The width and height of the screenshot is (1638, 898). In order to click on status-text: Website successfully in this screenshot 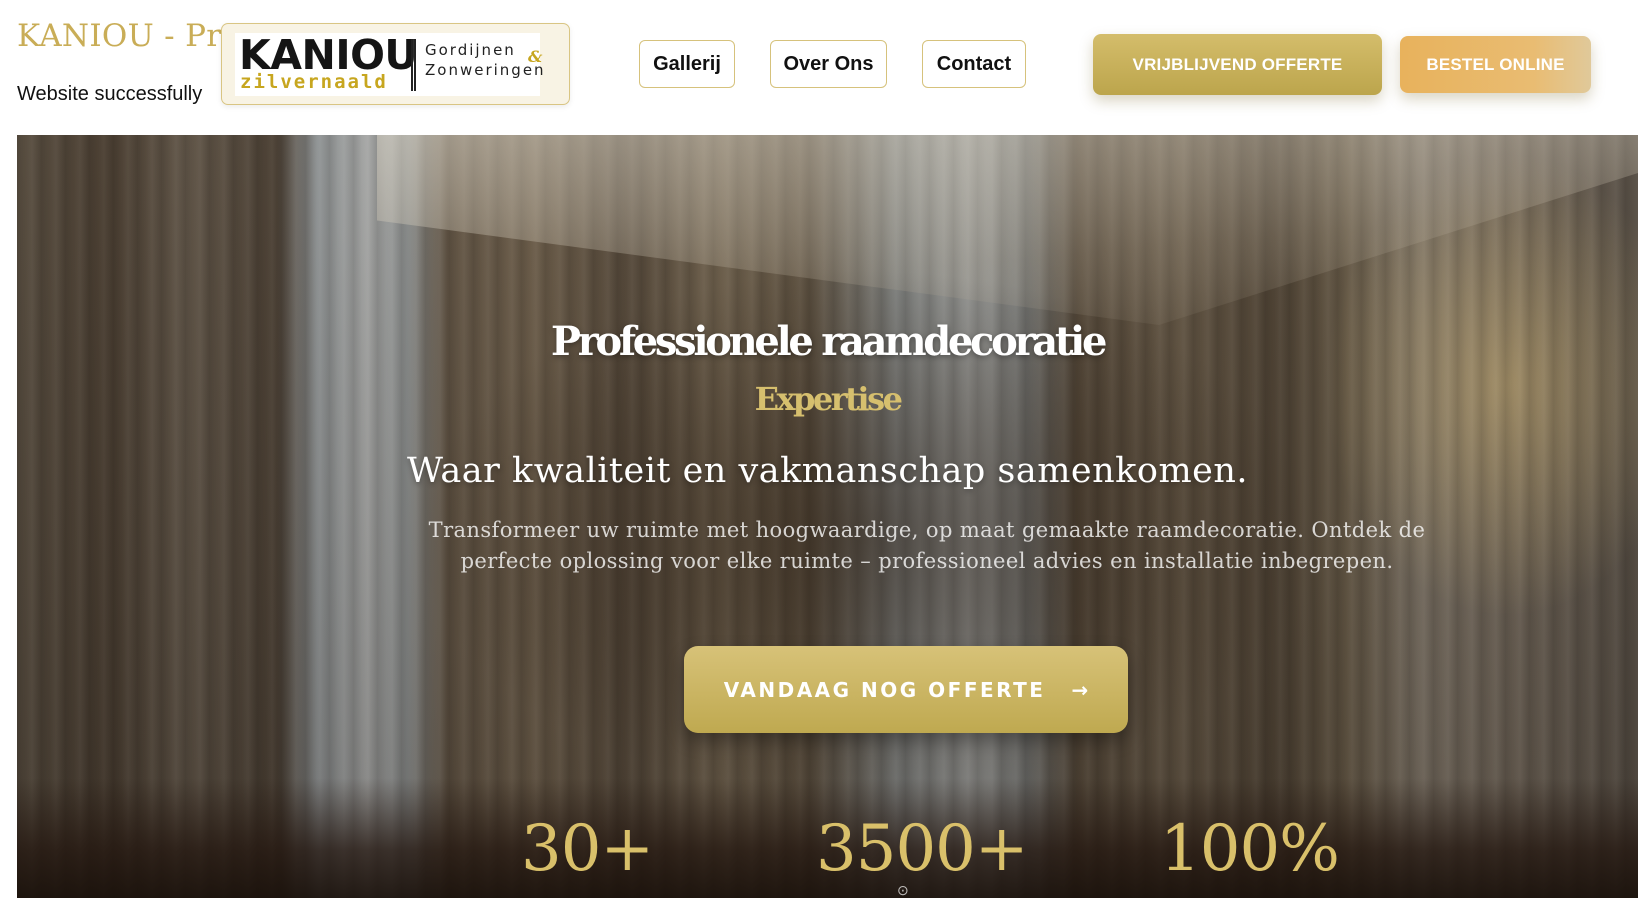, I will do `click(110, 94)`.